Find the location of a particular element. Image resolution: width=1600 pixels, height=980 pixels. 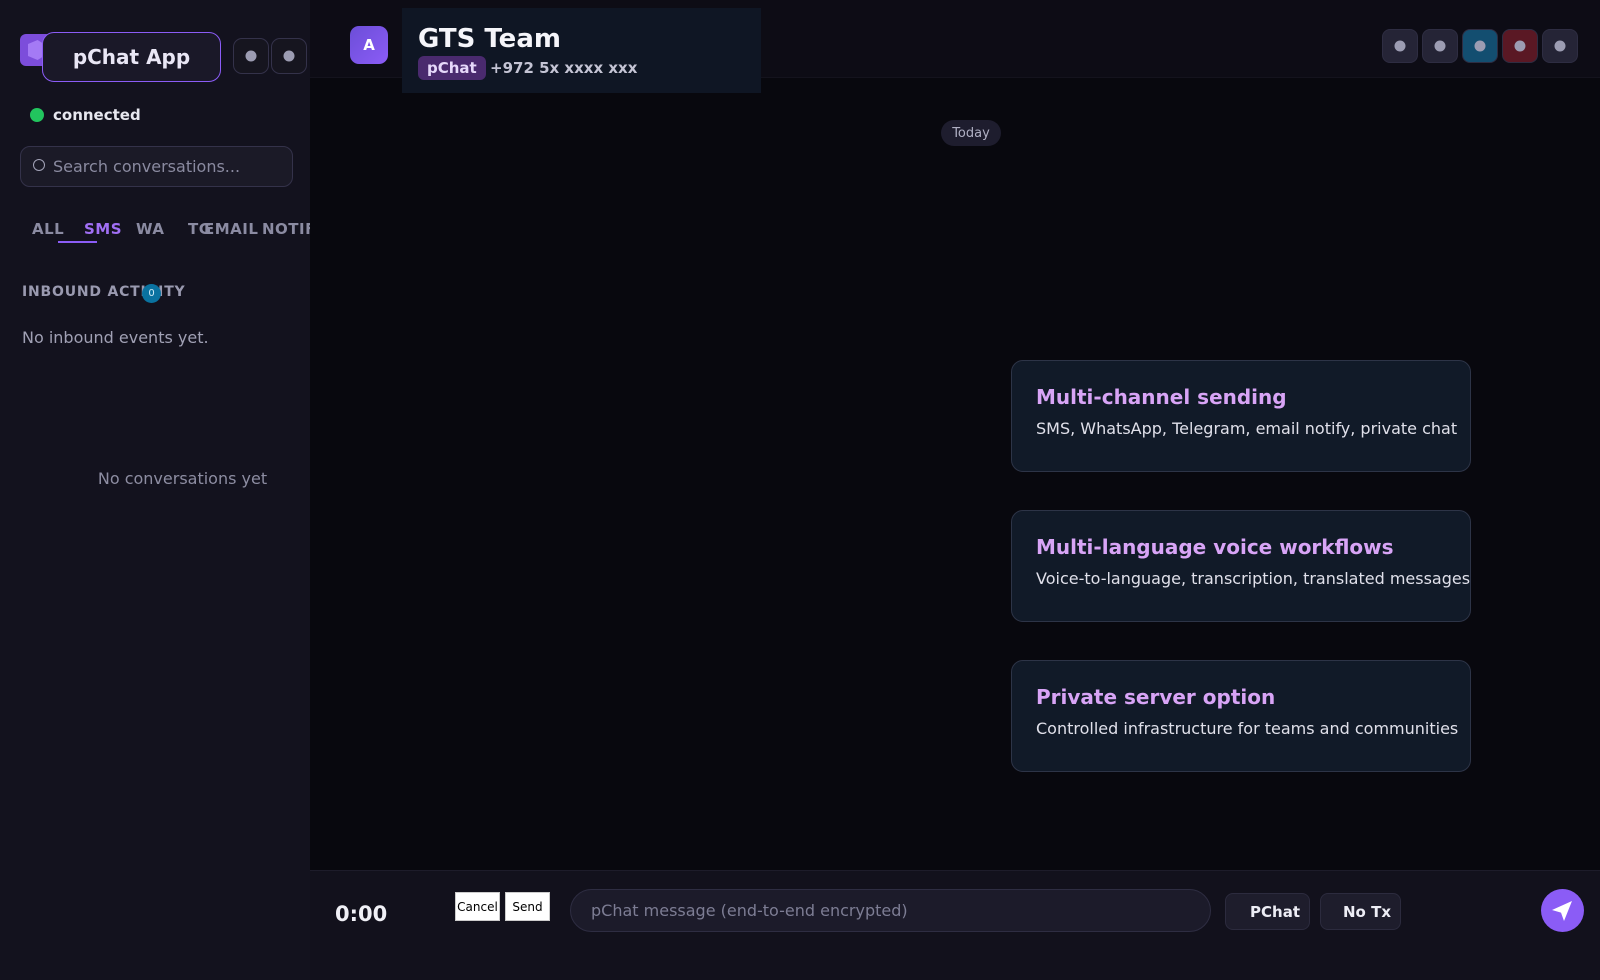

send-recording-button: Send is located at coordinates (527, 906).